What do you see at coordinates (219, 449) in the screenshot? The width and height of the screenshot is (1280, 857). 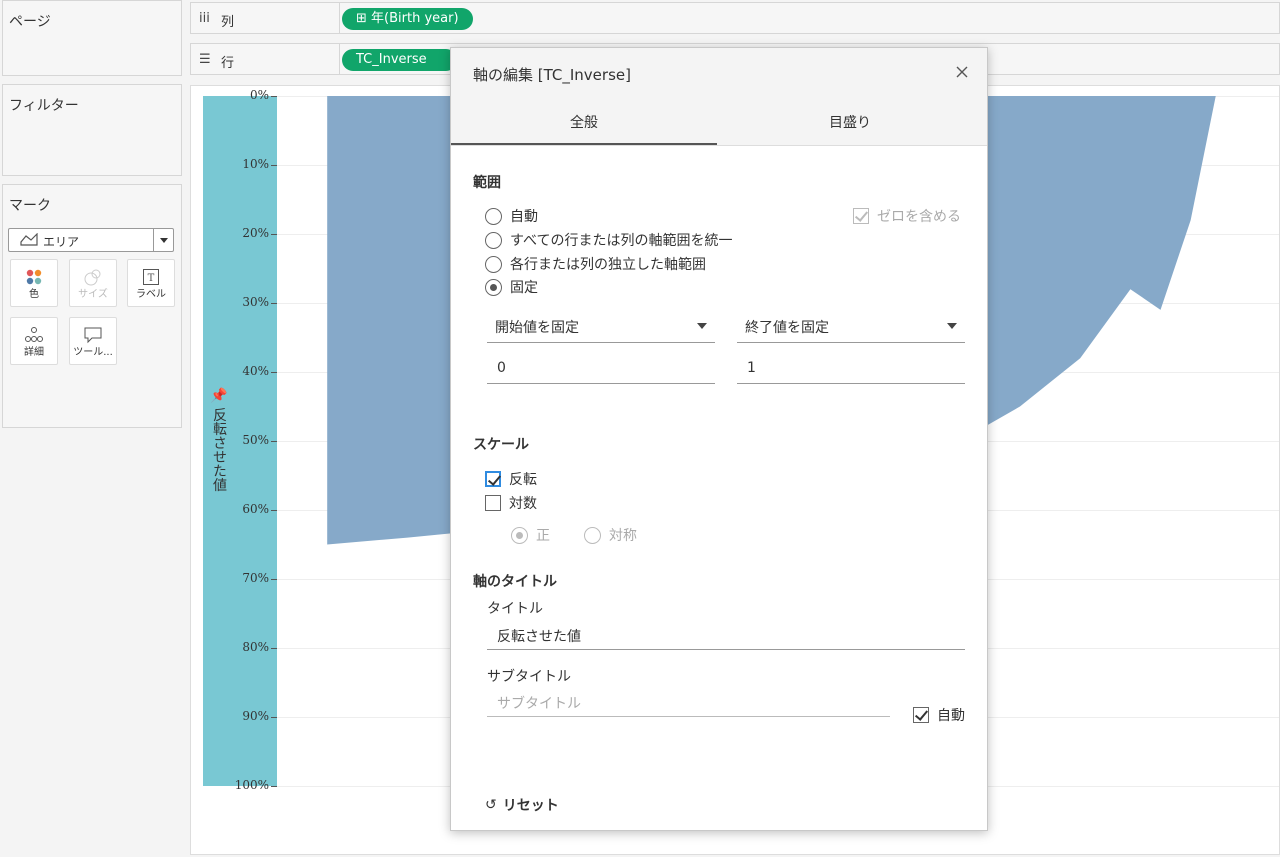 I see `y-axis-title-text: 反転させた値` at bounding box center [219, 449].